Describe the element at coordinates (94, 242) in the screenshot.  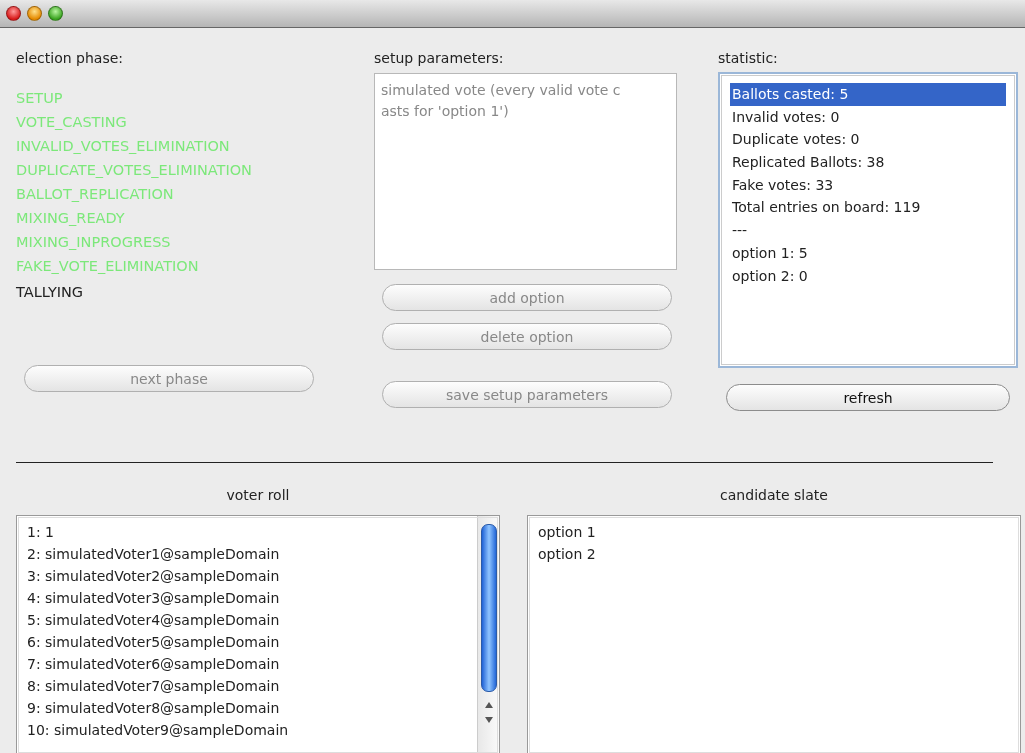
I see `phase-label: MIXING_INPROGRESS` at that location.